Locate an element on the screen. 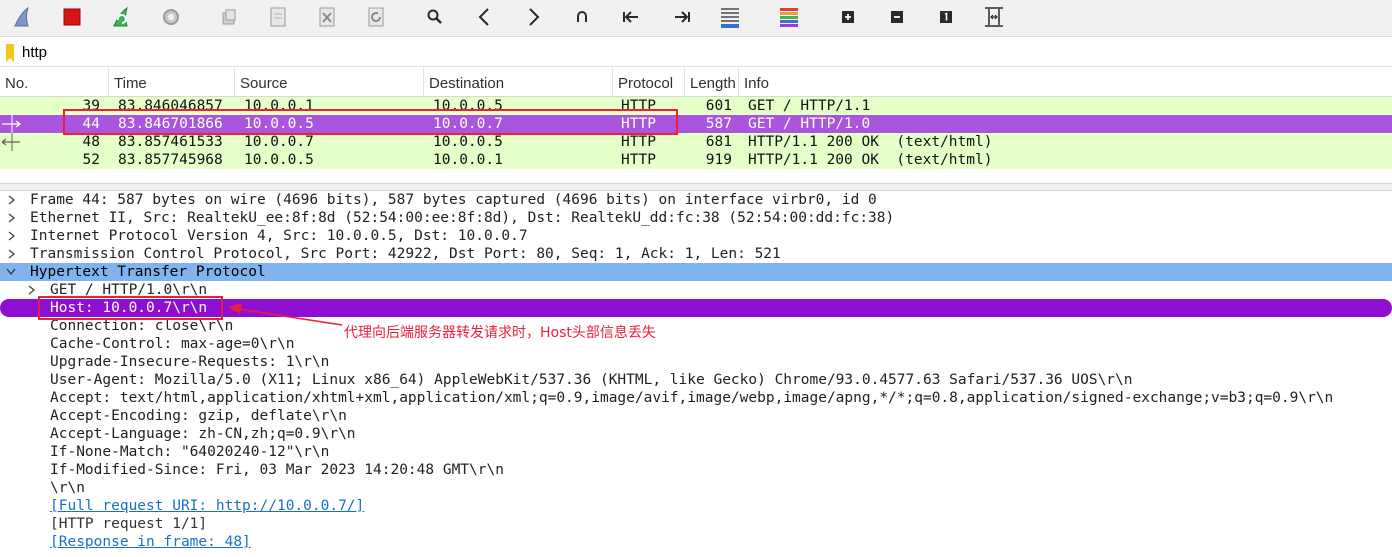  packet-source: 10.0.0.5 is located at coordinates (279, 160).